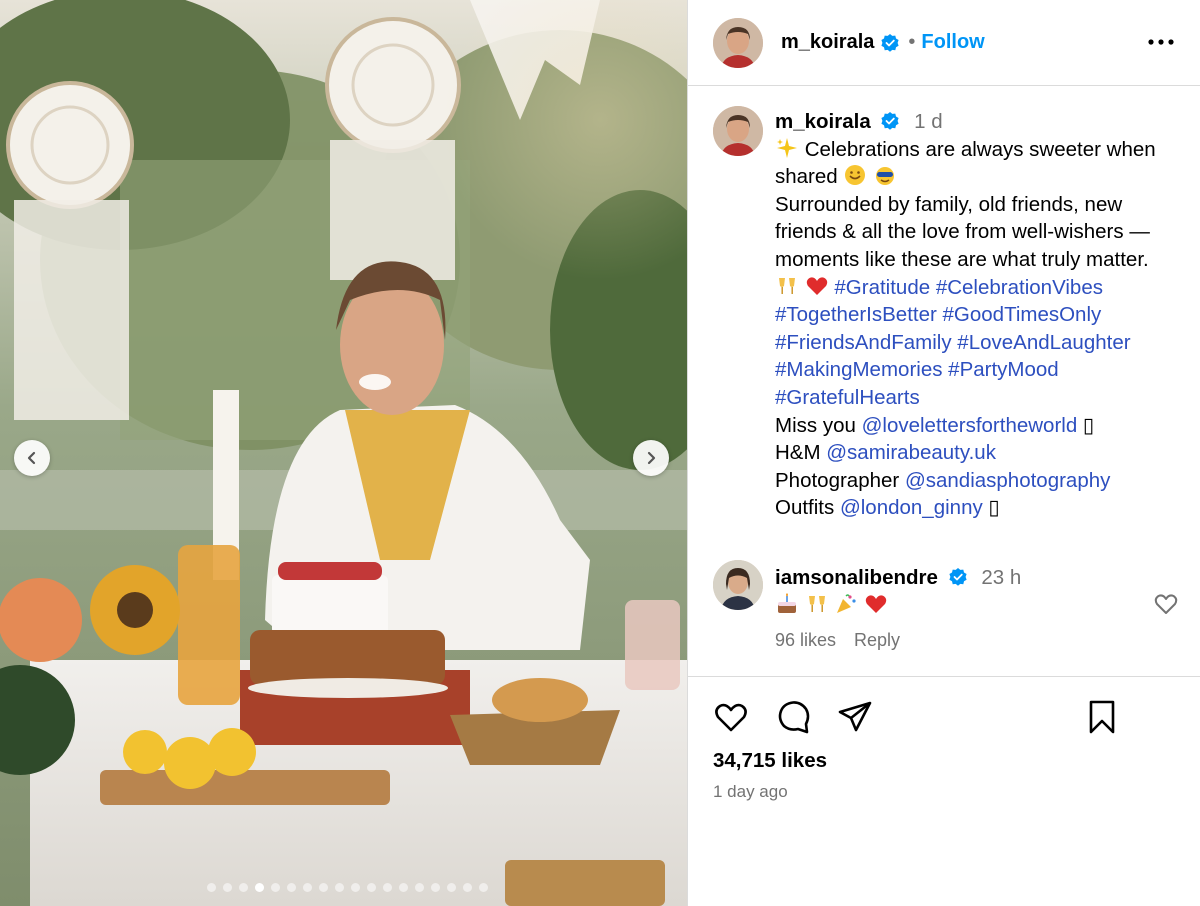  What do you see at coordinates (855, 175) in the screenshot?
I see `smiling-face-icon` at bounding box center [855, 175].